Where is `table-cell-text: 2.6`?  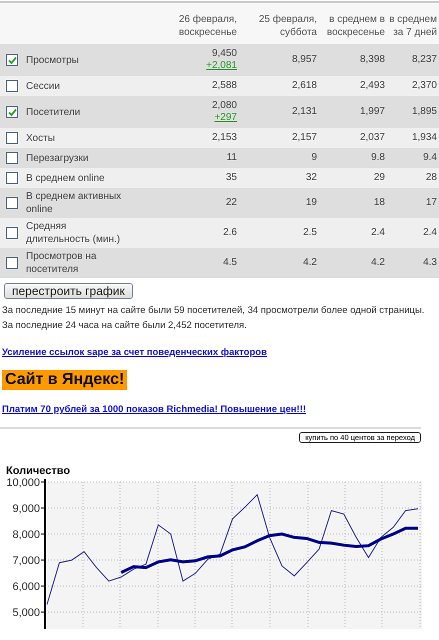 table-cell-text: 2.6 is located at coordinates (229, 233).